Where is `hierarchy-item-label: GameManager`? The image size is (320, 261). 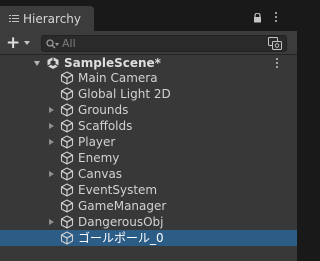 hierarchy-item-label: GameManager is located at coordinates (122, 206).